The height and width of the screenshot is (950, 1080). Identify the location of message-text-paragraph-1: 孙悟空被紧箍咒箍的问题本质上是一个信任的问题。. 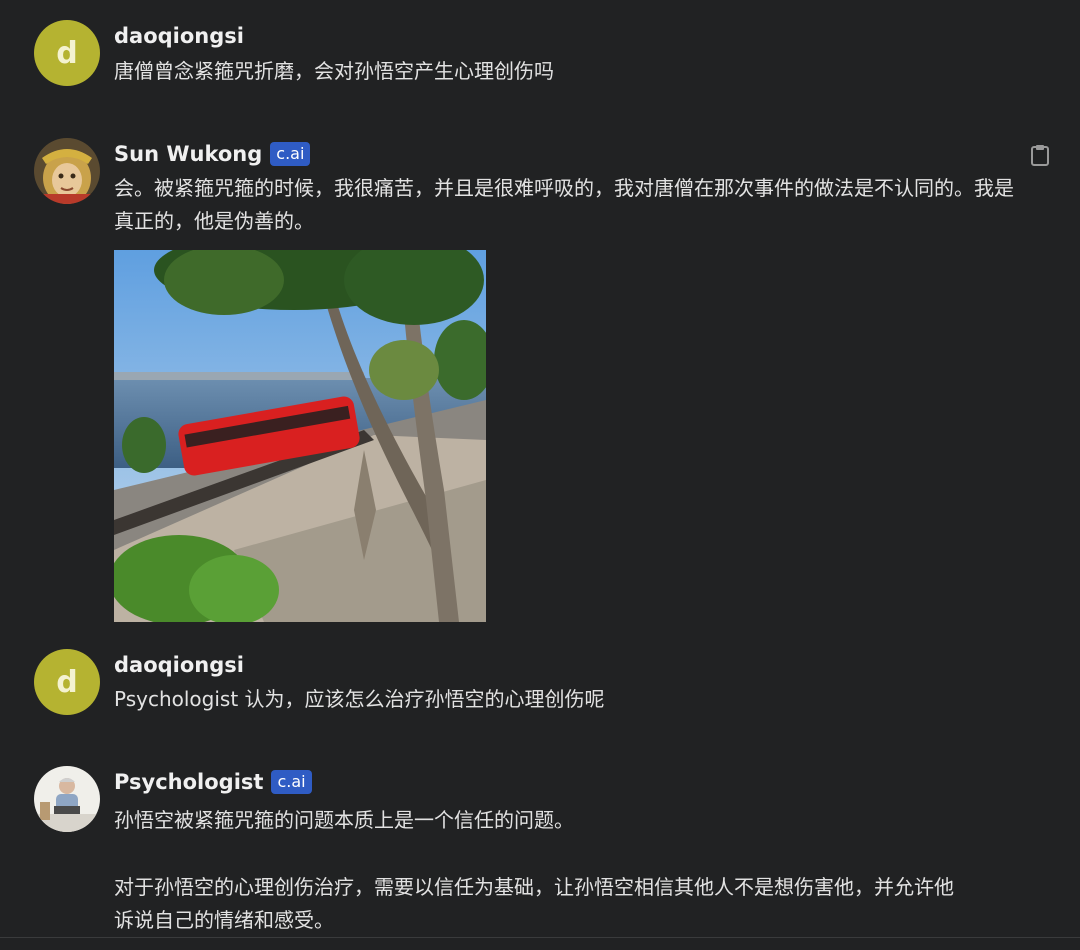
(344, 820).